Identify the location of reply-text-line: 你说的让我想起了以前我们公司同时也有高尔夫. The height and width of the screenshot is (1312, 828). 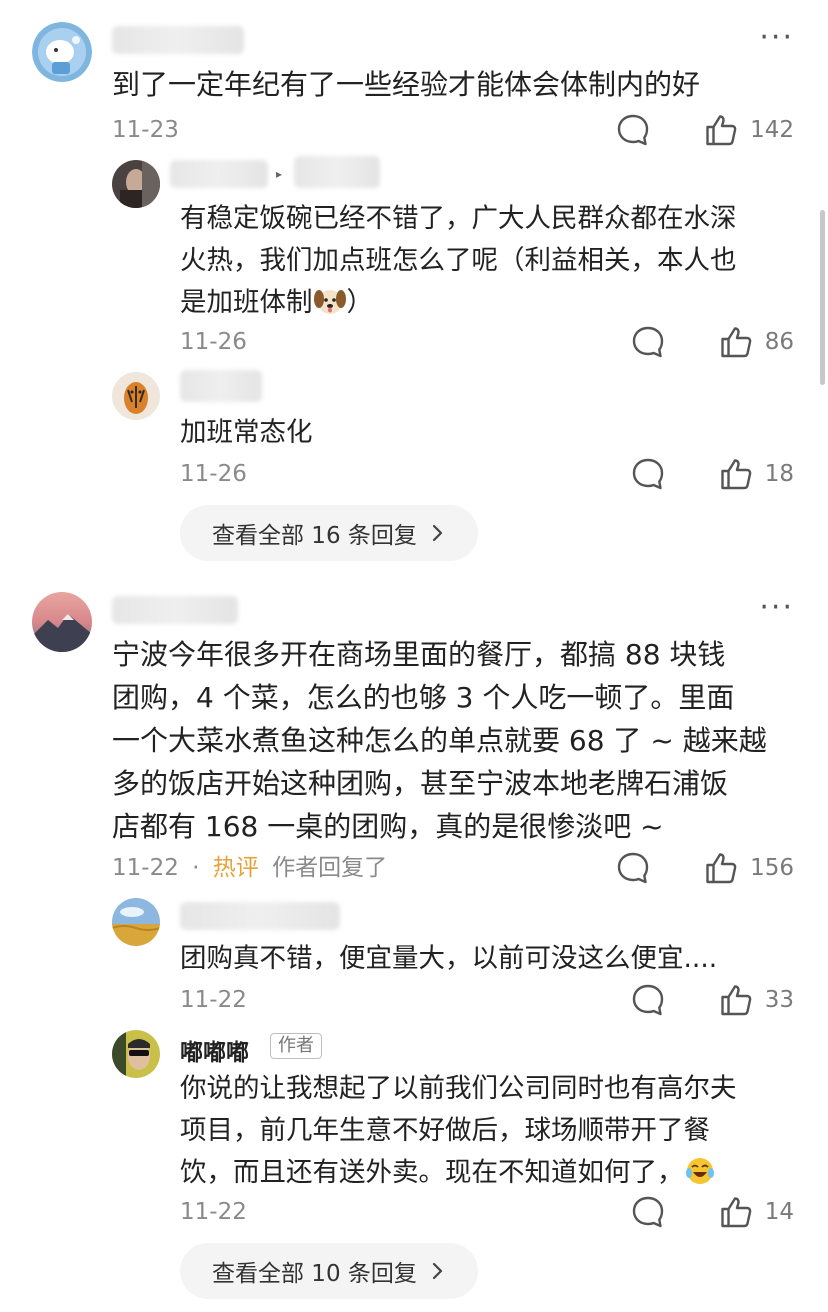
(458, 1088).